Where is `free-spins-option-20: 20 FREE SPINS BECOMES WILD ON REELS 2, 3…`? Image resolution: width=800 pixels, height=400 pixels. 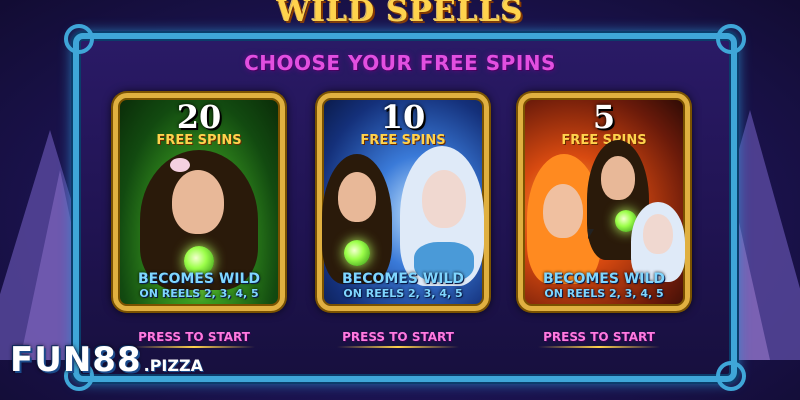
free-spins-option-20: 20 FREE SPINS BECOMES WILD ON REELS 2, 3… is located at coordinates (199, 202).